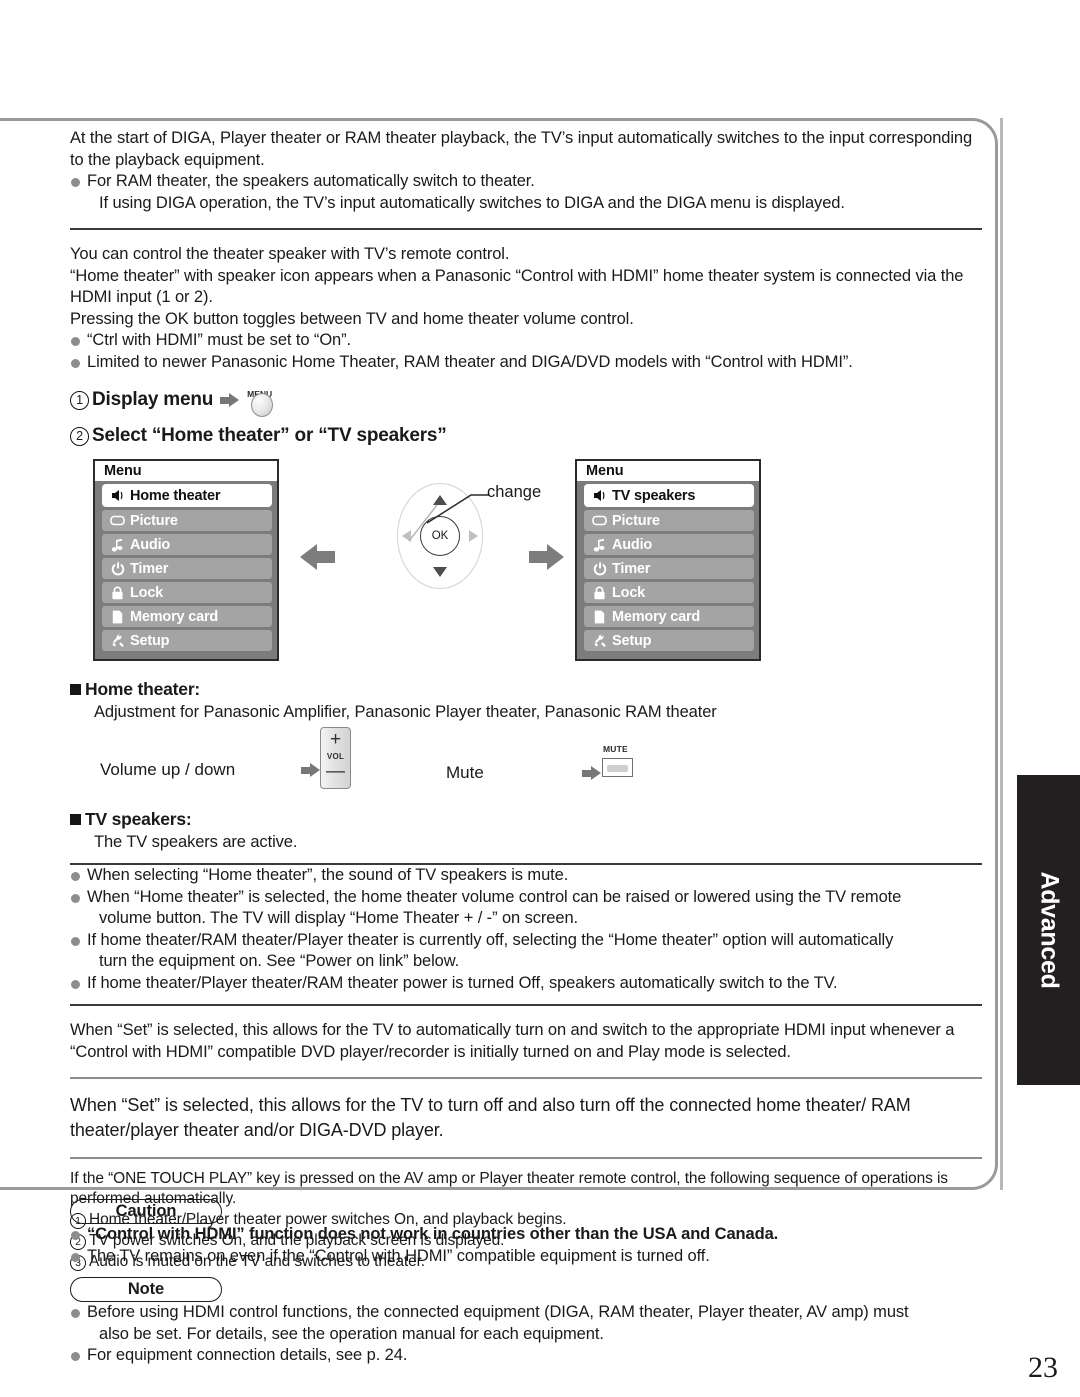 The width and height of the screenshot is (1080, 1397). What do you see at coordinates (79, 400) in the screenshot?
I see `step-1-number: 1` at bounding box center [79, 400].